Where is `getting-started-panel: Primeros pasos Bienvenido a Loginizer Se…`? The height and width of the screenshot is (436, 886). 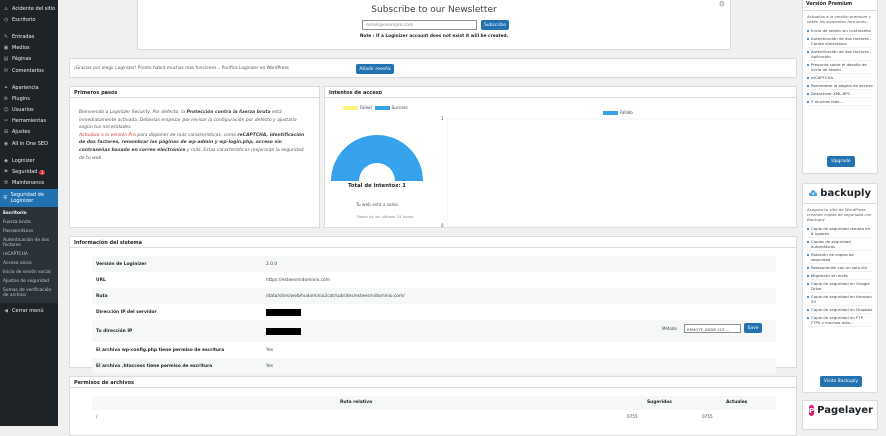
getting-started-panel: Primeros pasos Bienvenido a Loginizer Se… is located at coordinates (194, 157).